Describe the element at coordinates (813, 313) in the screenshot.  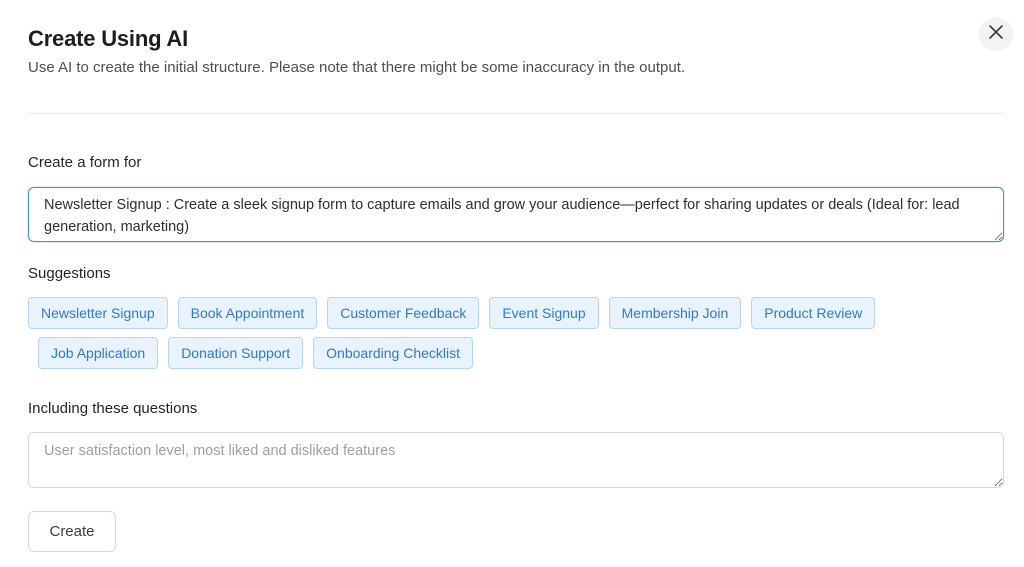
I see `suggestion-chip-product-review: Product Review` at that location.